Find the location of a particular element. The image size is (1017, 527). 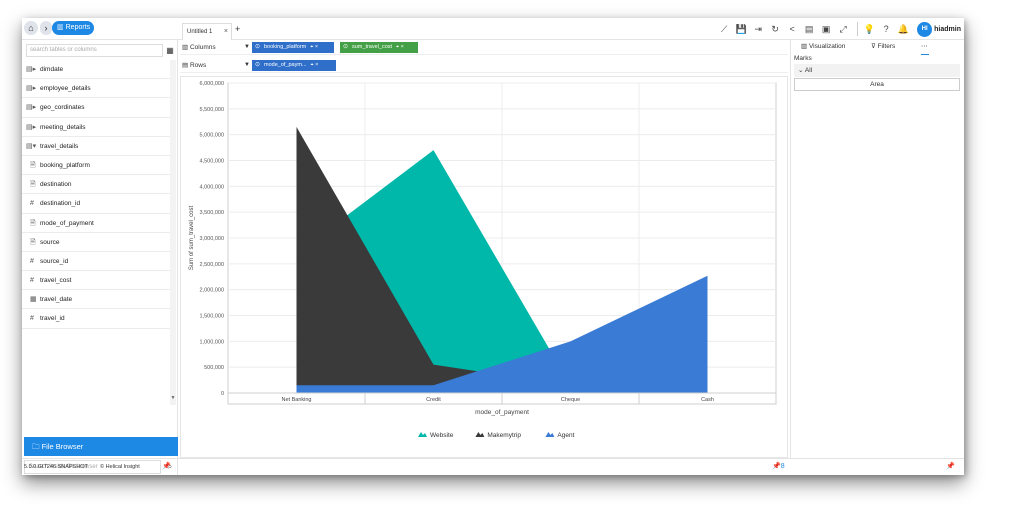

x-tick-label: Cheque is located at coordinates (570, 400).